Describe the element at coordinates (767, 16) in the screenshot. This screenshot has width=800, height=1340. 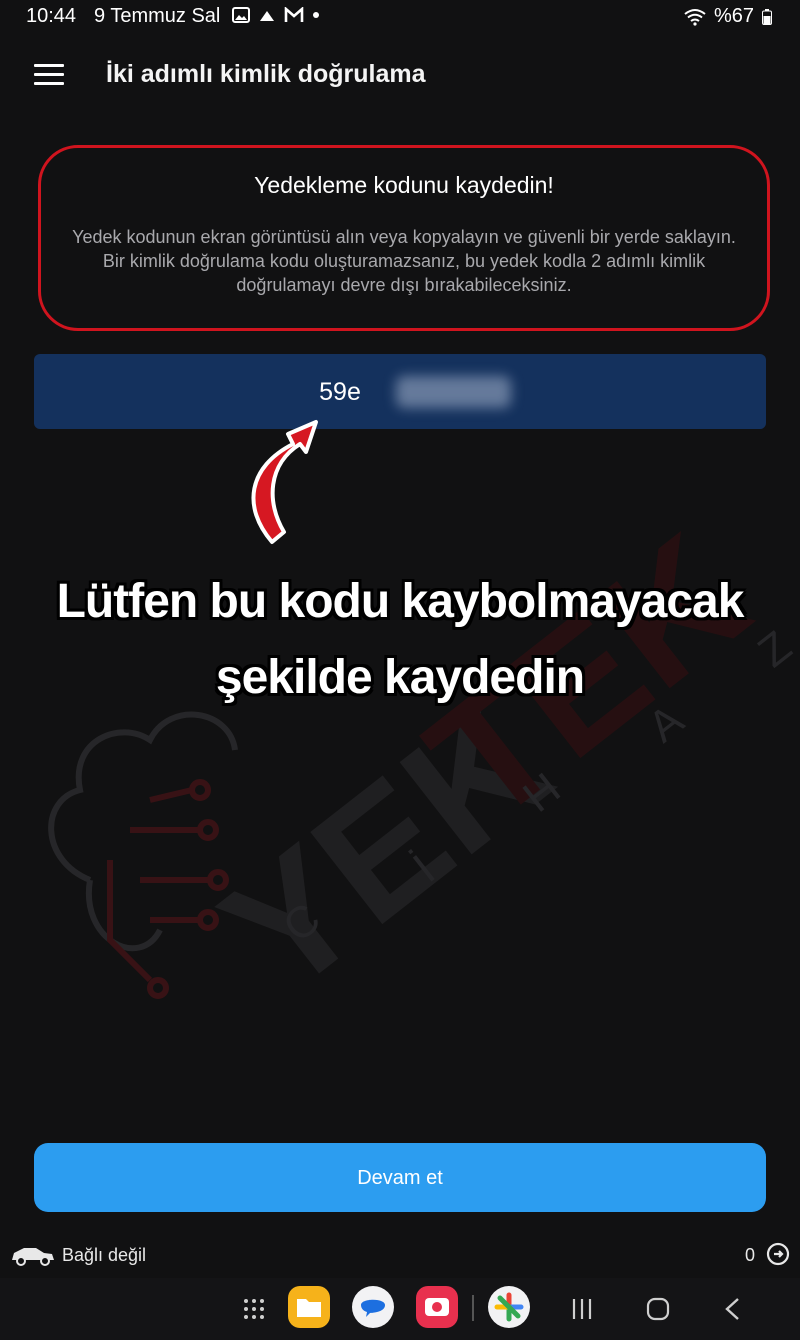
I see `battery-icon` at that location.